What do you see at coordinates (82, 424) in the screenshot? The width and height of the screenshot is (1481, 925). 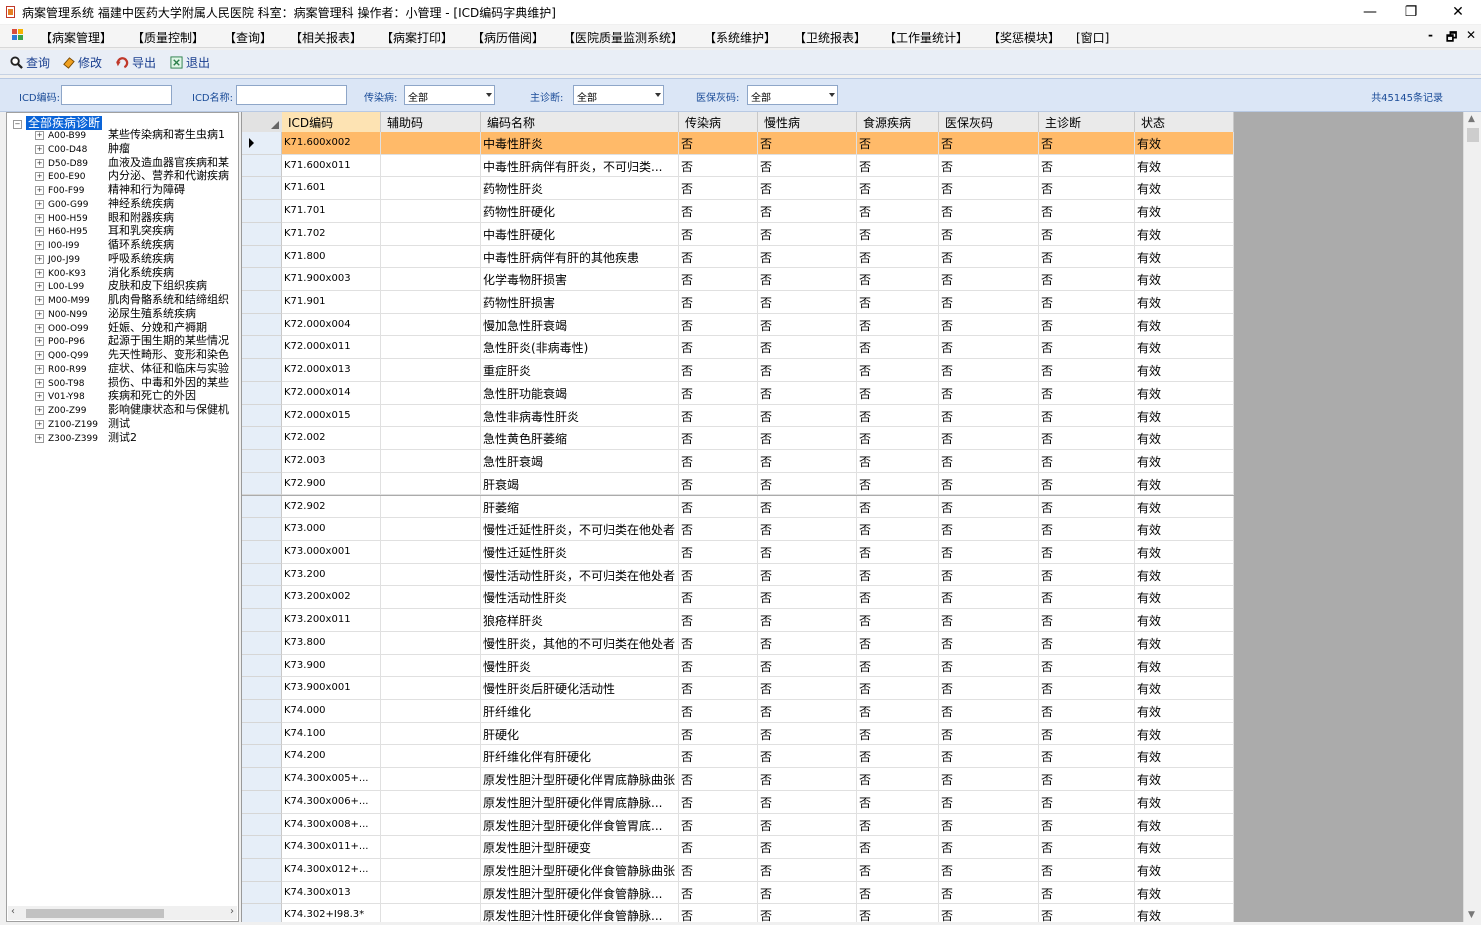 I see `tree-node: + Z100-Z199 测试` at bounding box center [82, 424].